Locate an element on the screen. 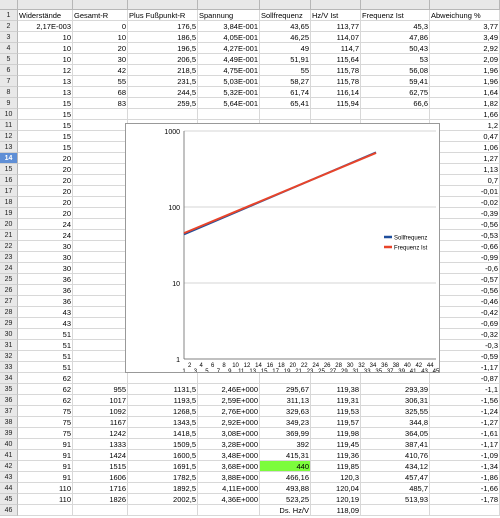 Image resolution: width=500 pixels, height=518 pixels. table-cell: -0,57 is located at coordinates (465, 279).